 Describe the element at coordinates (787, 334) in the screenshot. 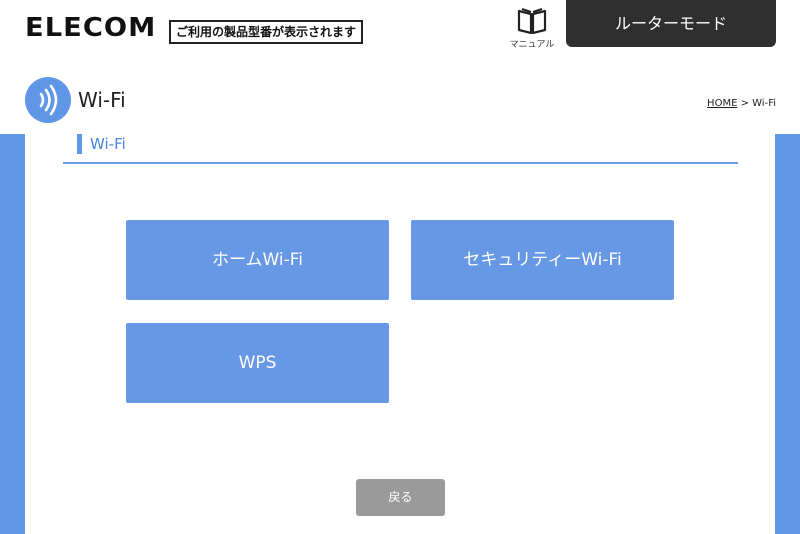

I see `right-side-bar` at that location.